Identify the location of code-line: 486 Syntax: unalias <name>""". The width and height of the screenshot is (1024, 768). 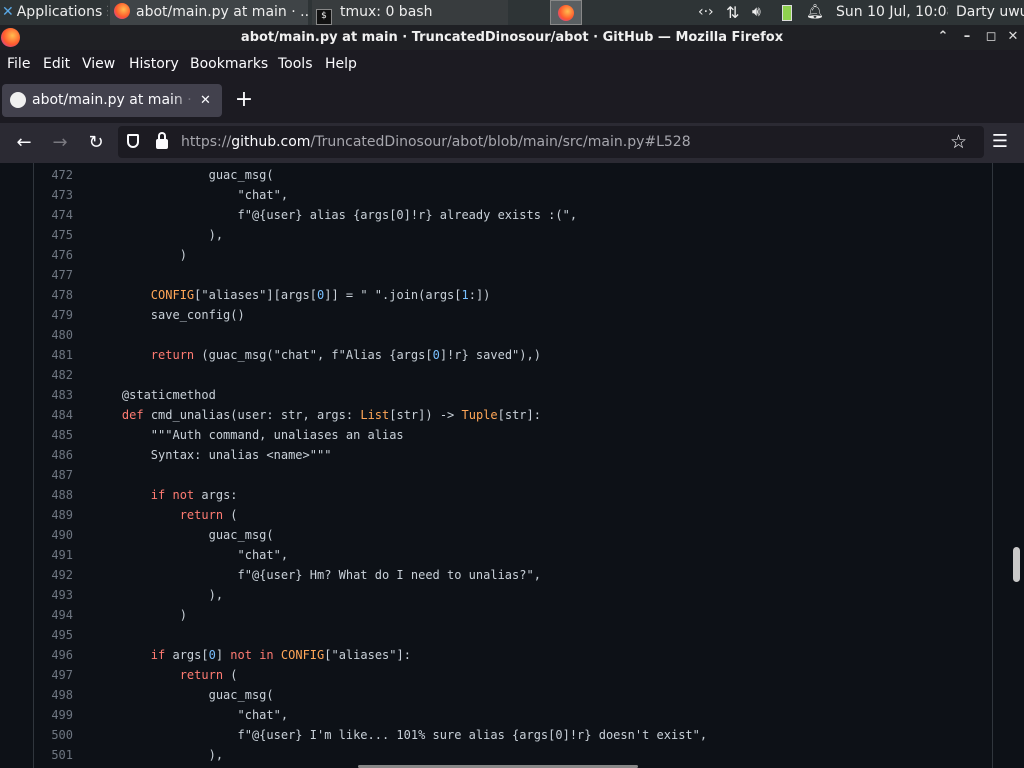
(505, 455).